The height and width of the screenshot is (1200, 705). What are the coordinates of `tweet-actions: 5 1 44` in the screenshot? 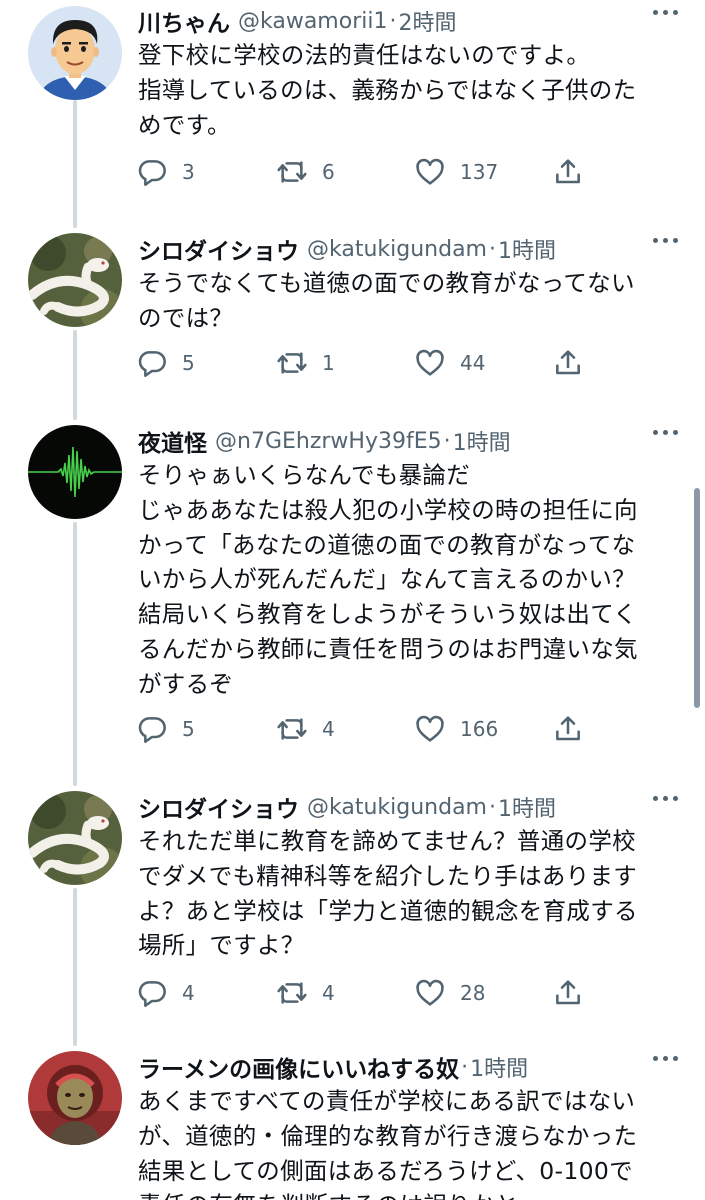 It's located at (371, 363).